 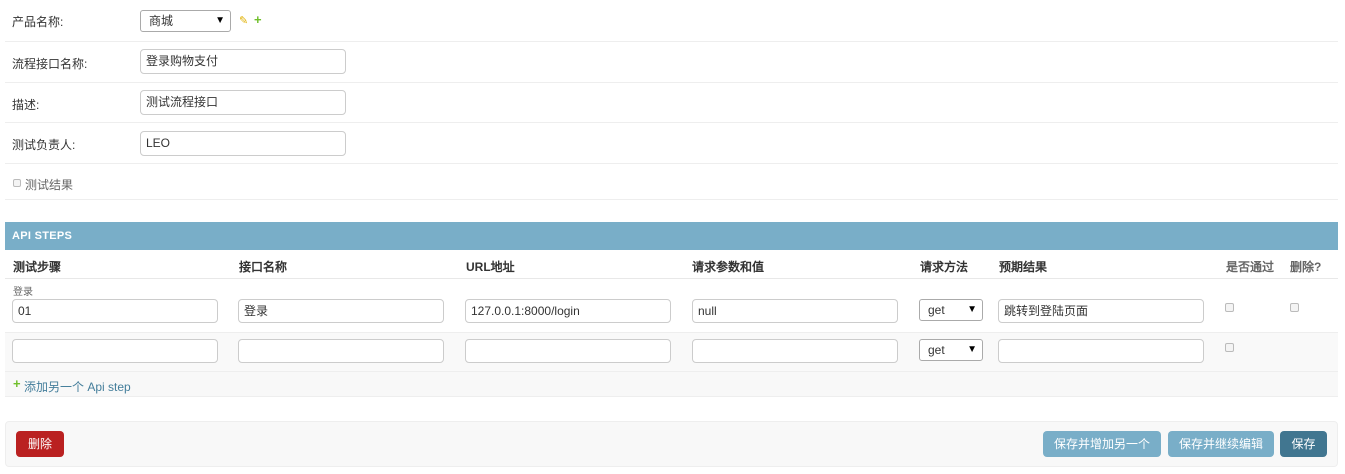 What do you see at coordinates (568, 311) in the screenshot?
I see `url-input: 127.0.0.1:8000/login` at bounding box center [568, 311].